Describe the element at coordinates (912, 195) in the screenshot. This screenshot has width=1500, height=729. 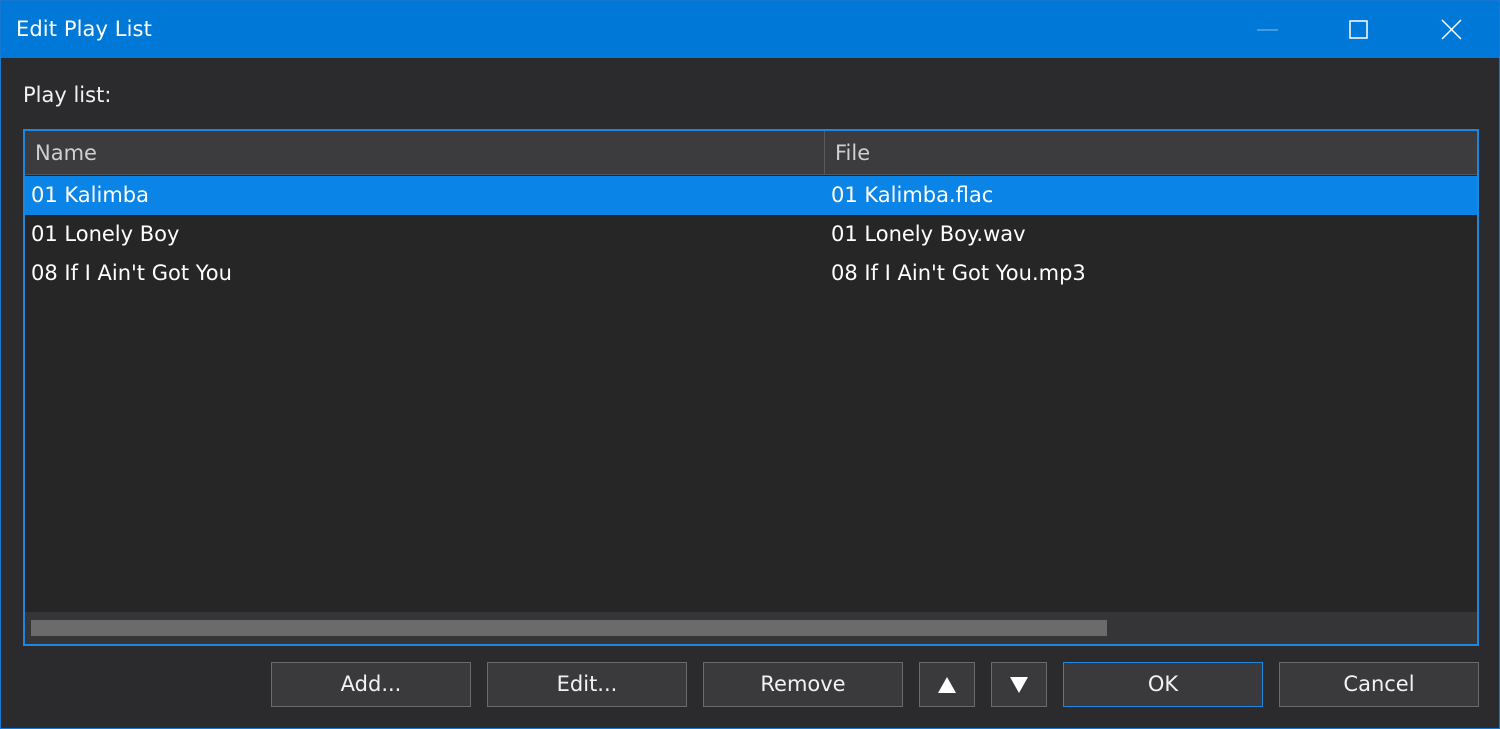
I see `row-file-cell: 01 Kalimba.flac` at that location.